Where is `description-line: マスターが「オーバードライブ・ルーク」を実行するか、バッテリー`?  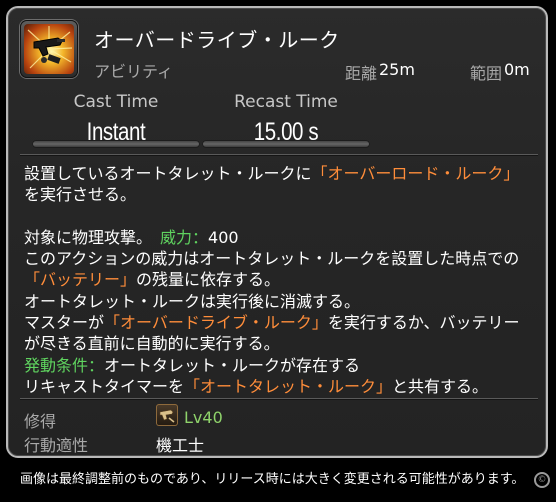 description-line: マスターが「オーバードライブ・ルーク」を実行するか、バッテリー is located at coordinates (284, 322).